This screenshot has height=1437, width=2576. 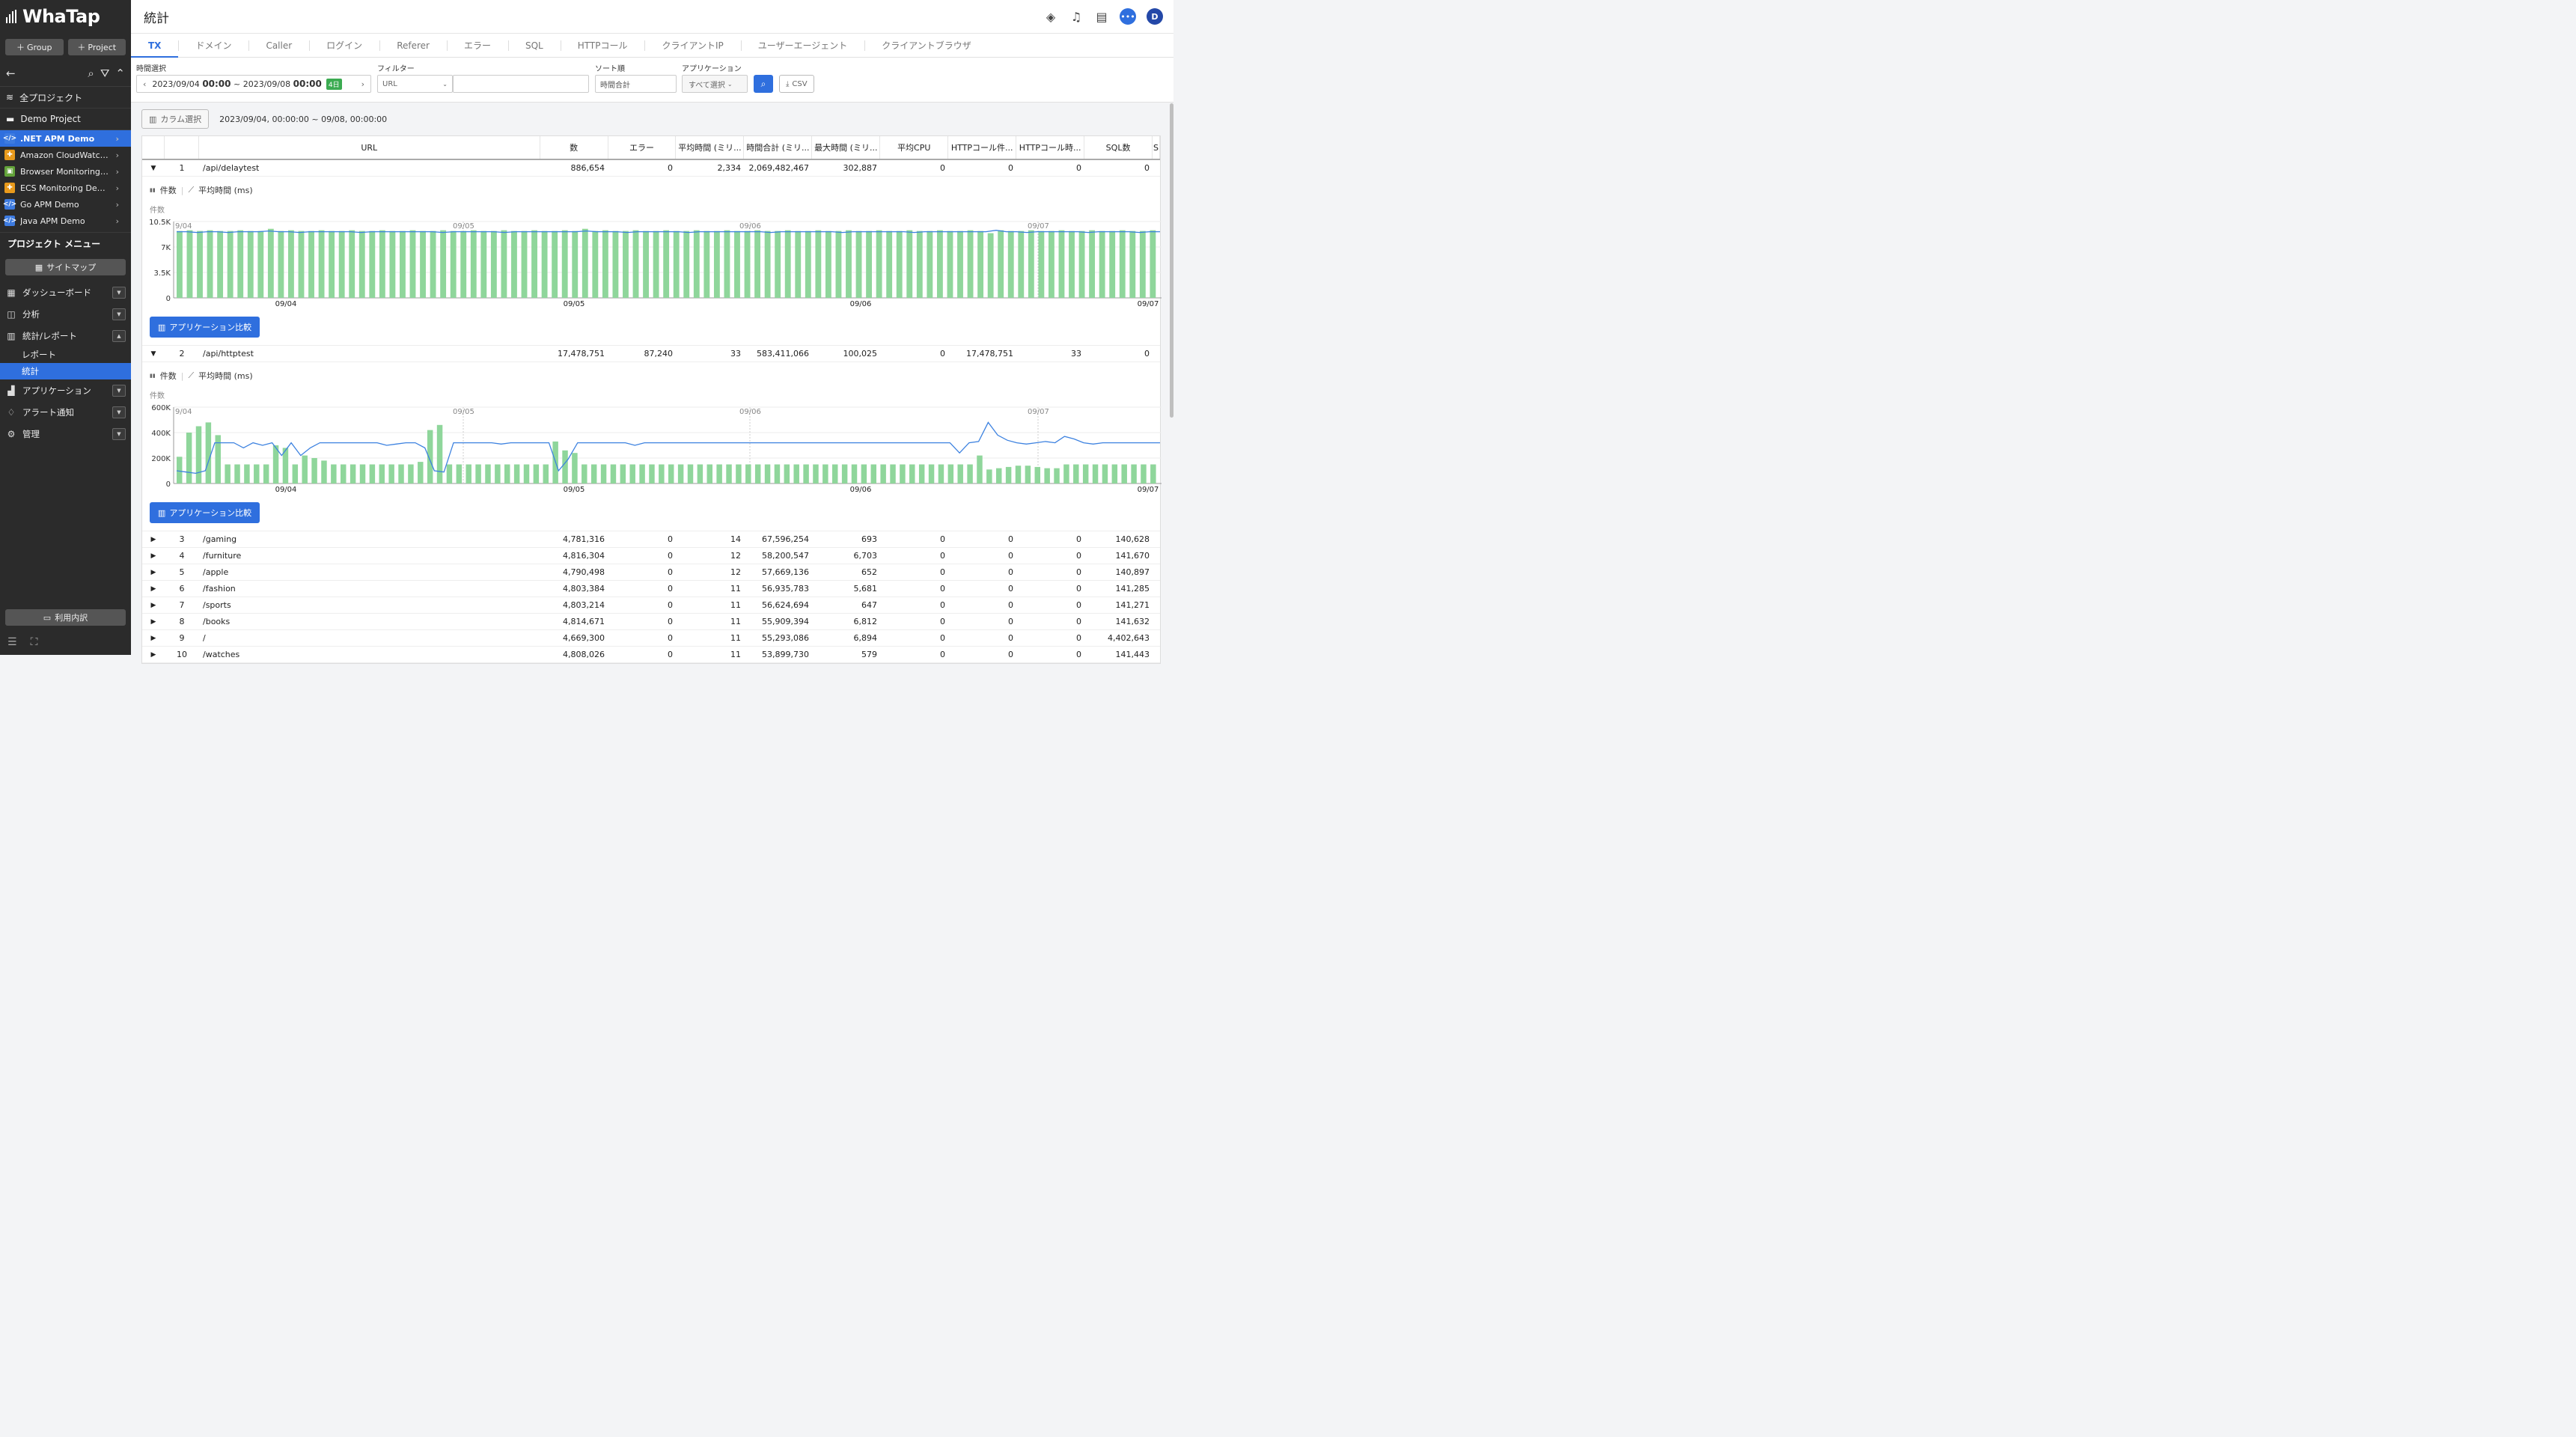 I want to click on project-item: </> .NET APM Demo ›, so click(x=65, y=138).